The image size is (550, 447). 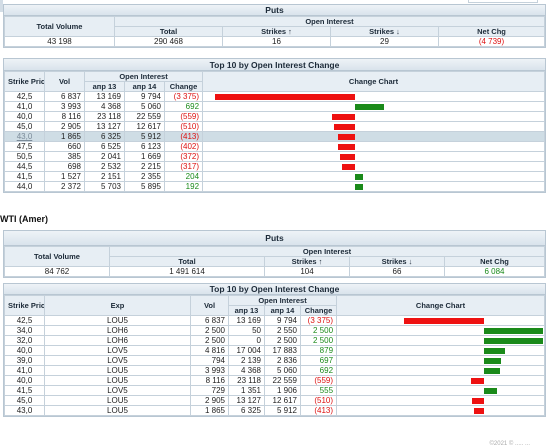 What do you see at coordinates (144, 96) in the screenshot?
I see `cell-apr14: 9 794` at bounding box center [144, 96].